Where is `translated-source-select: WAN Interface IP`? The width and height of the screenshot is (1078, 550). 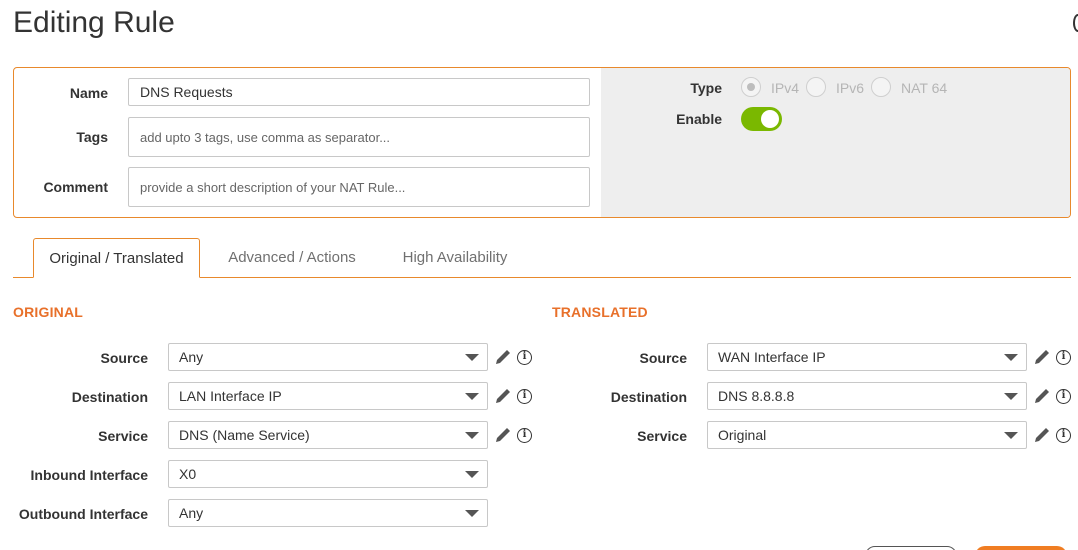 translated-source-select: WAN Interface IP is located at coordinates (867, 357).